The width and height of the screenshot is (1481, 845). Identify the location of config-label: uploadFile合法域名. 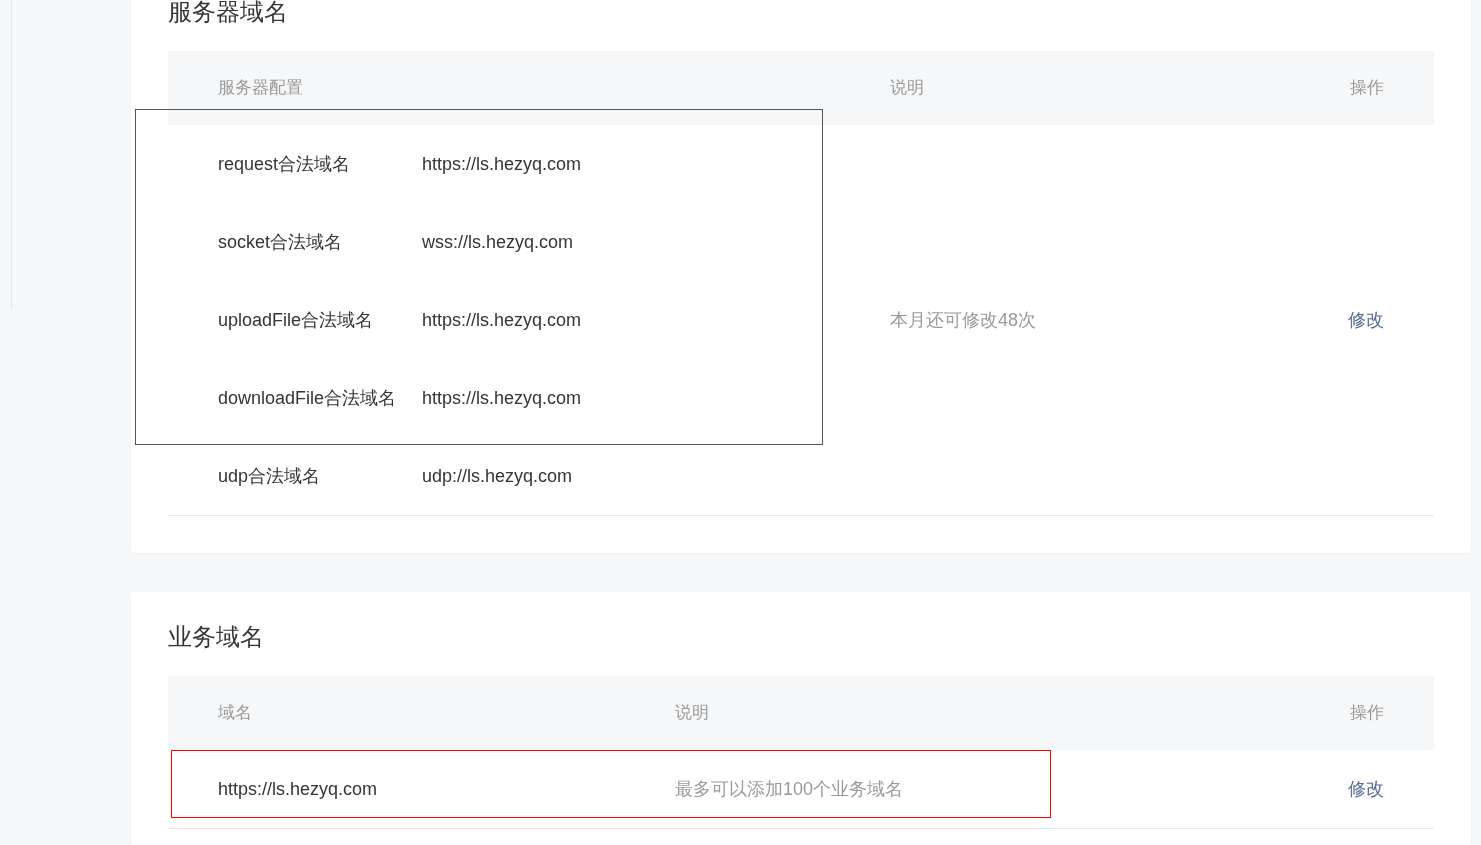
(296, 320).